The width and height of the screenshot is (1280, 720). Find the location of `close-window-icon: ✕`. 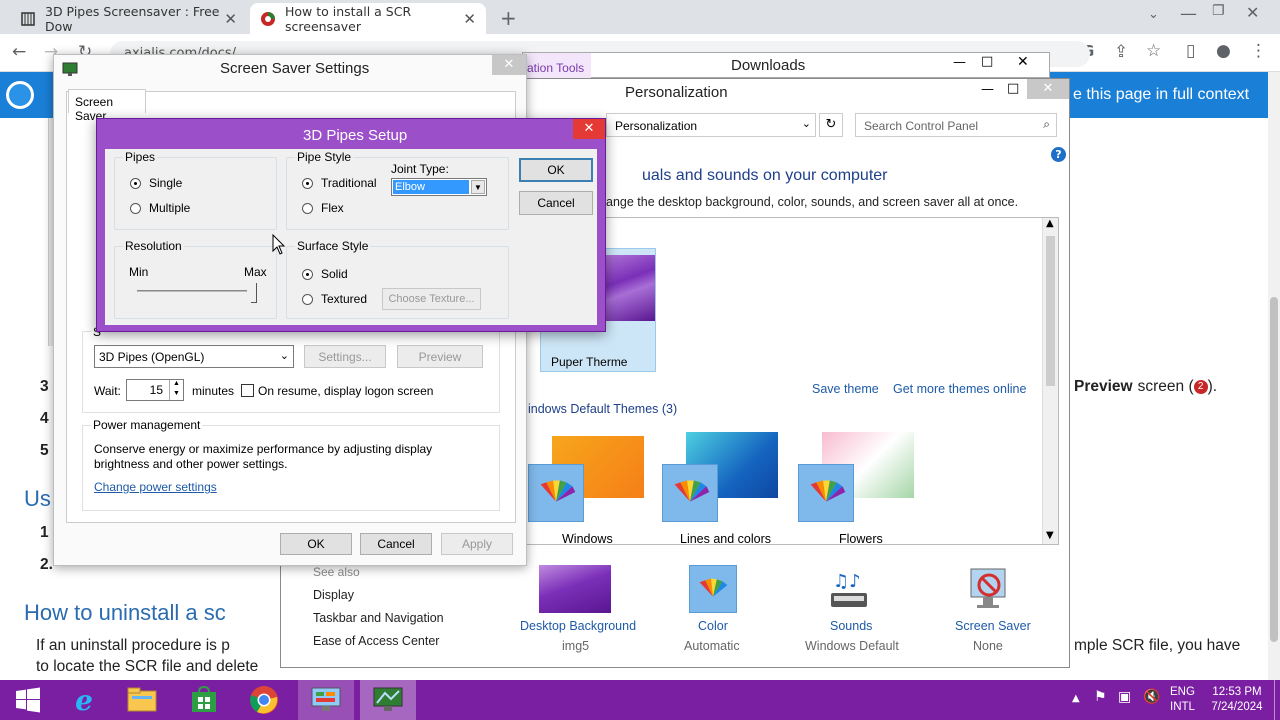

close-window-icon: ✕ is located at coordinates (1252, 12).